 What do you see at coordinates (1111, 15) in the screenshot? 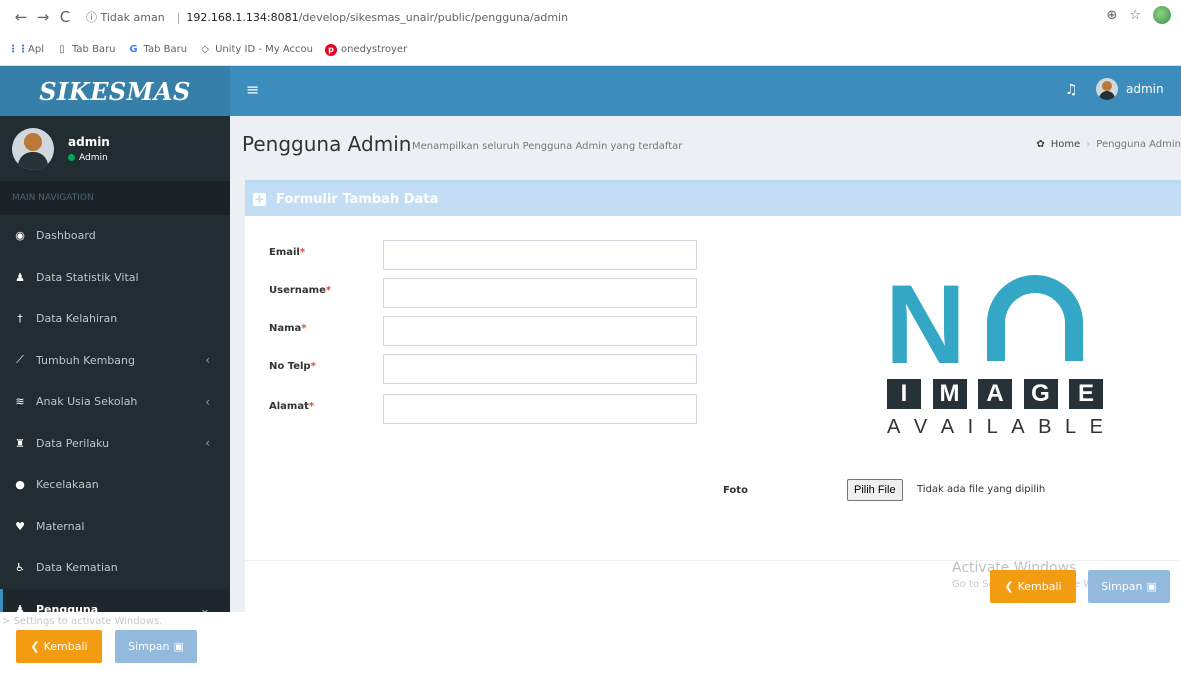
I see `zoom-icon: ⊕` at bounding box center [1111, 15].